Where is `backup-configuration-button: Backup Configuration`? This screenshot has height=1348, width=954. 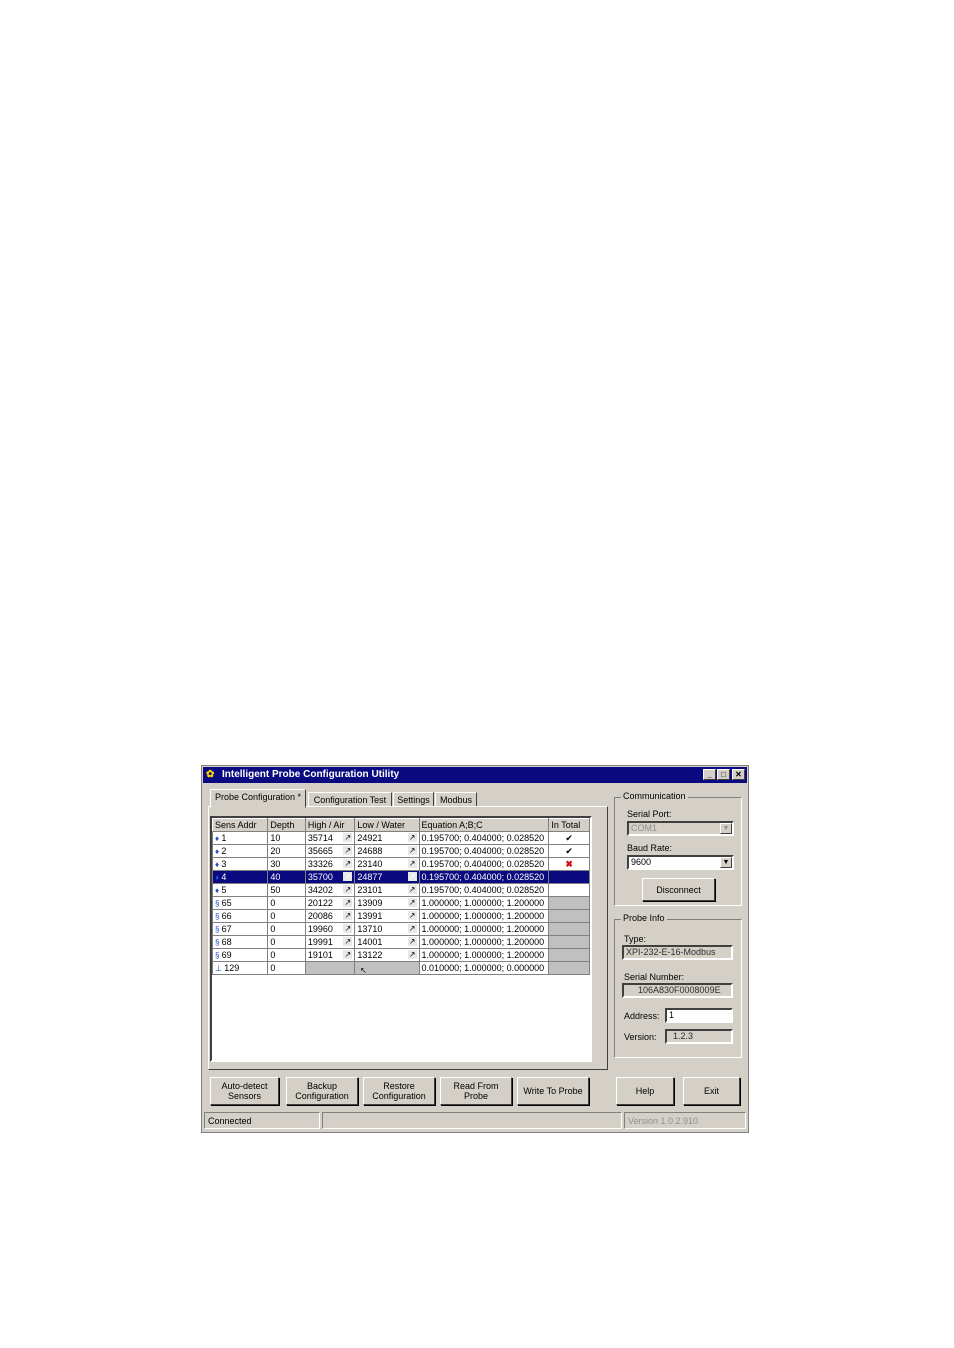 backup-configuration-button: Backup Configuration is located at coordinates (322, 1091).